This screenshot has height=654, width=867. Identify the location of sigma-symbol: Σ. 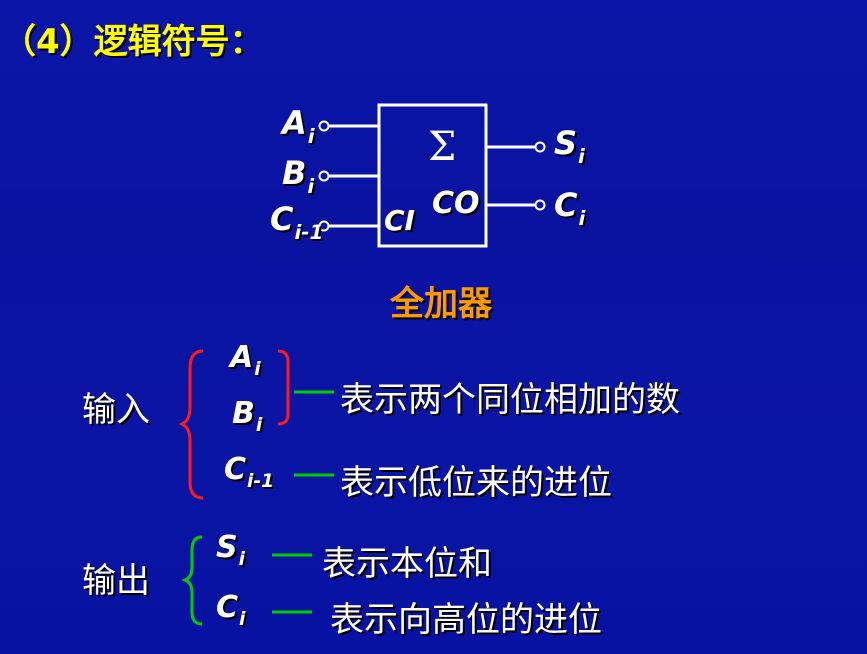
(442, 147).